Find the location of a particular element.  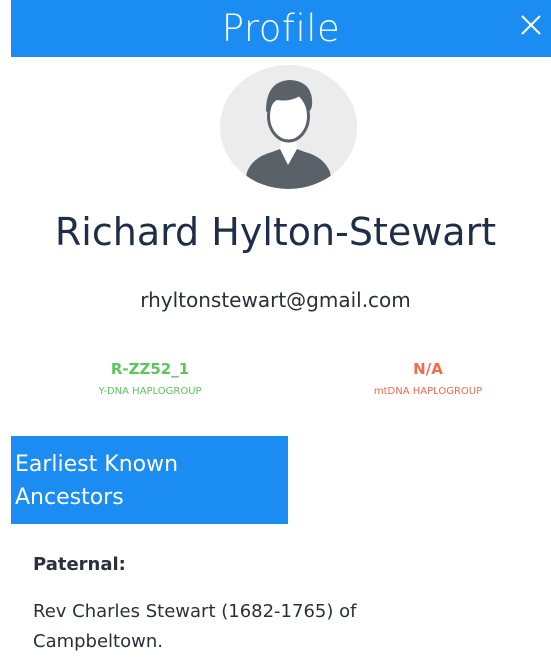

profile-header: Profile is located at coordinates (281, 28).